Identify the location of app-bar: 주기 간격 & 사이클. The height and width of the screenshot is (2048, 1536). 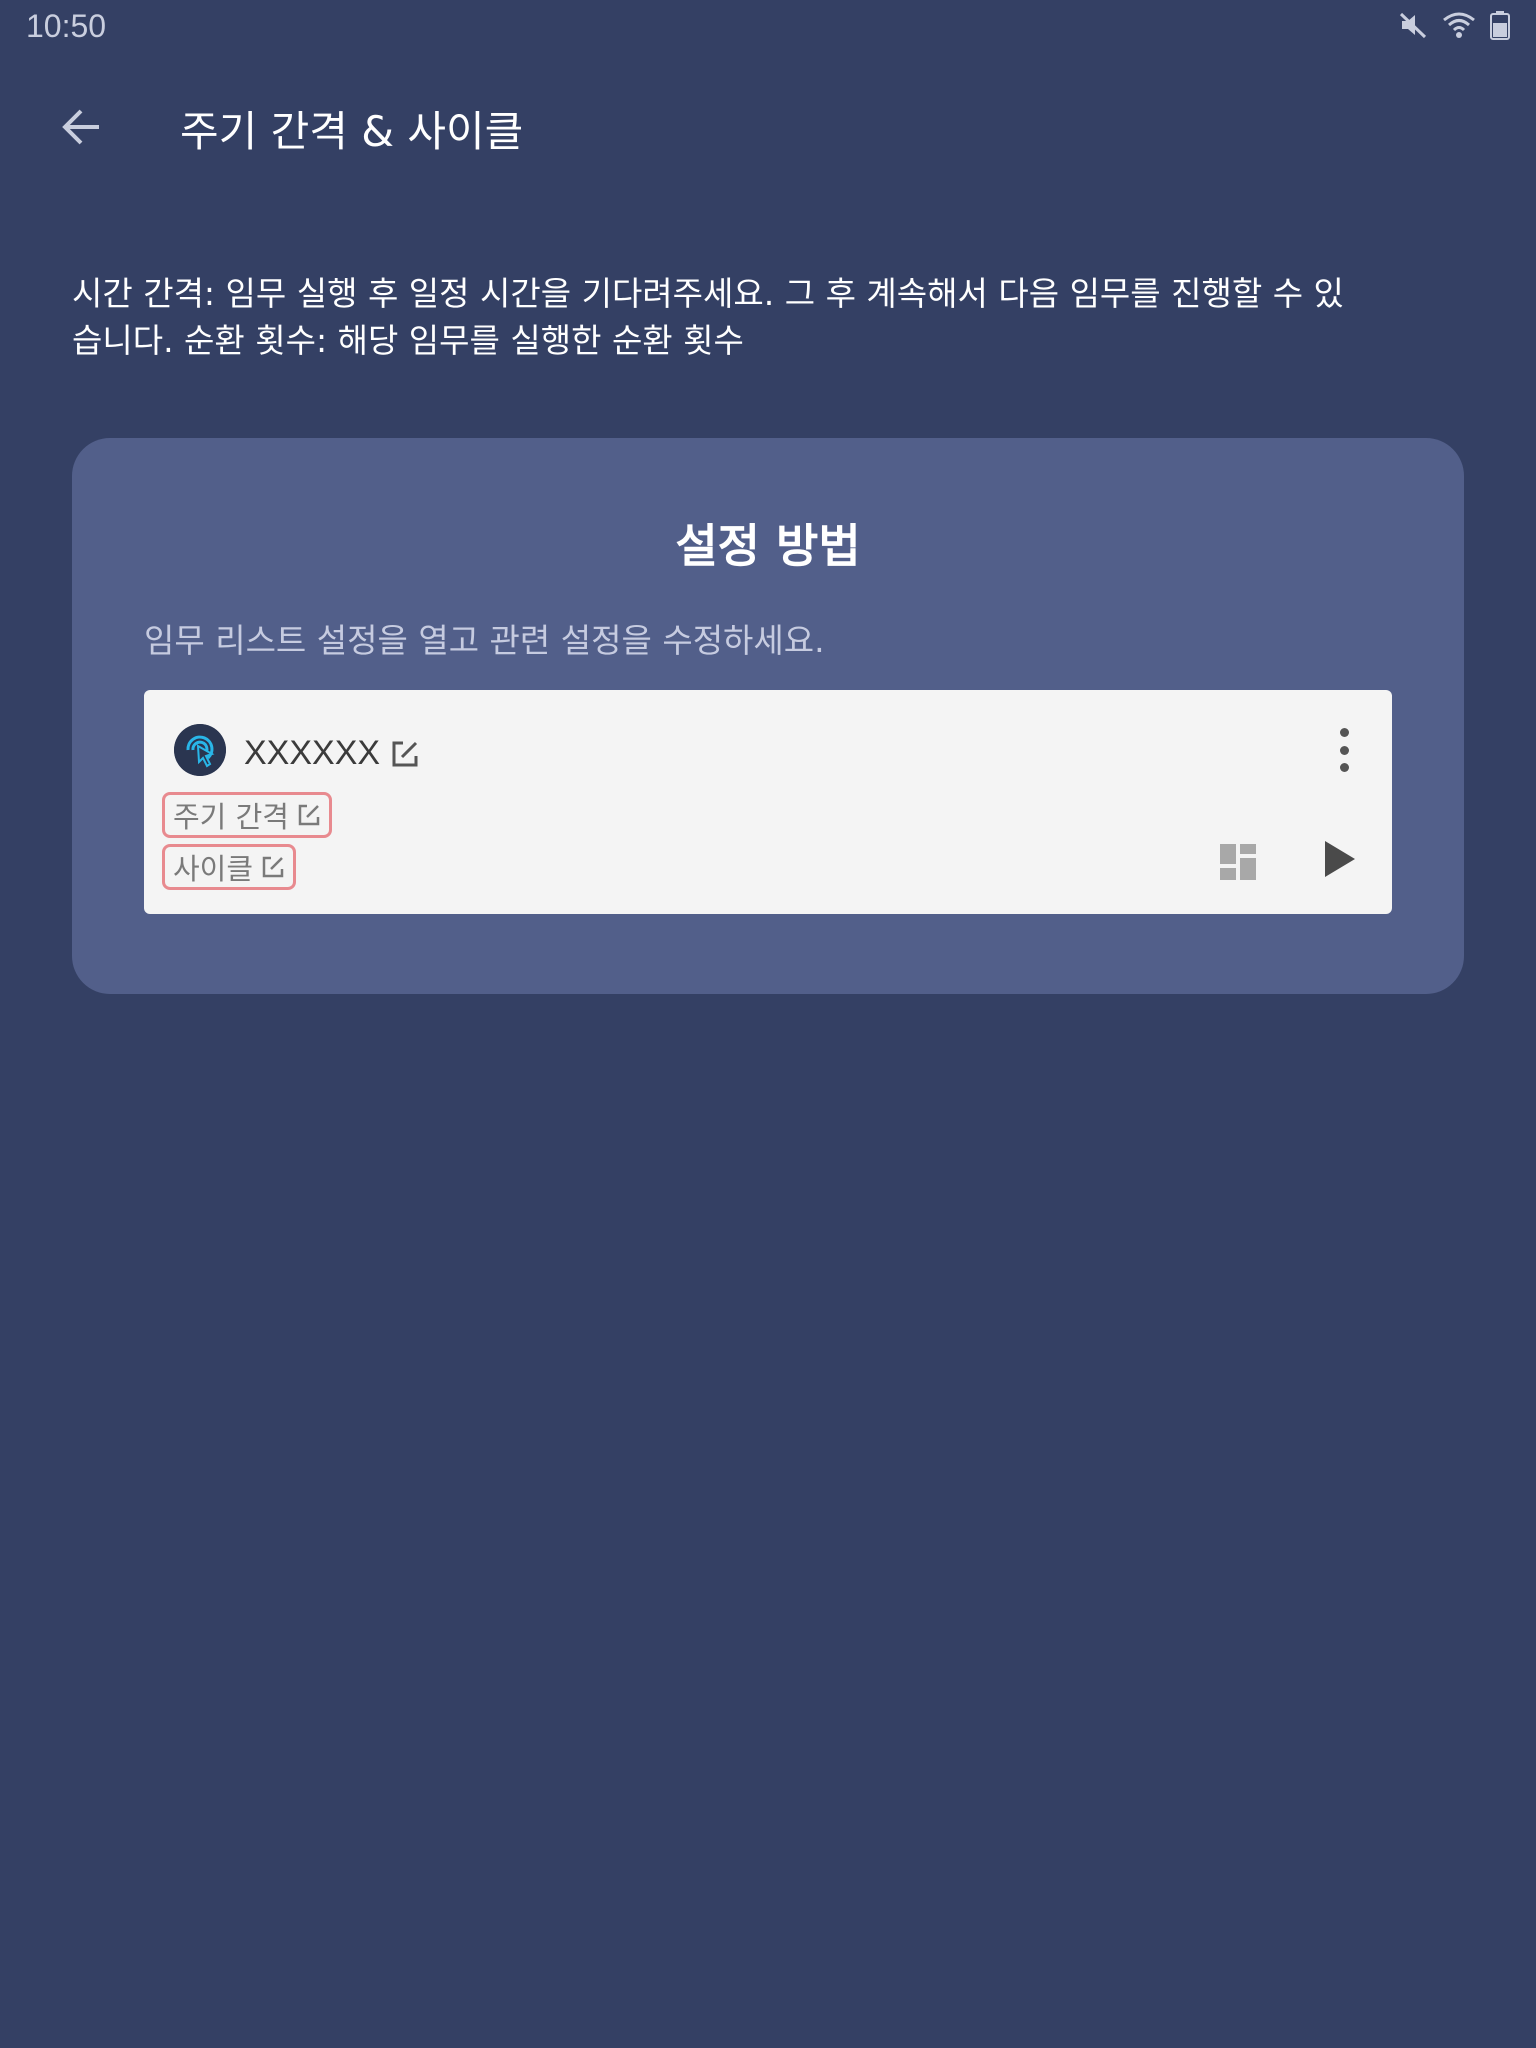
(768, 127).